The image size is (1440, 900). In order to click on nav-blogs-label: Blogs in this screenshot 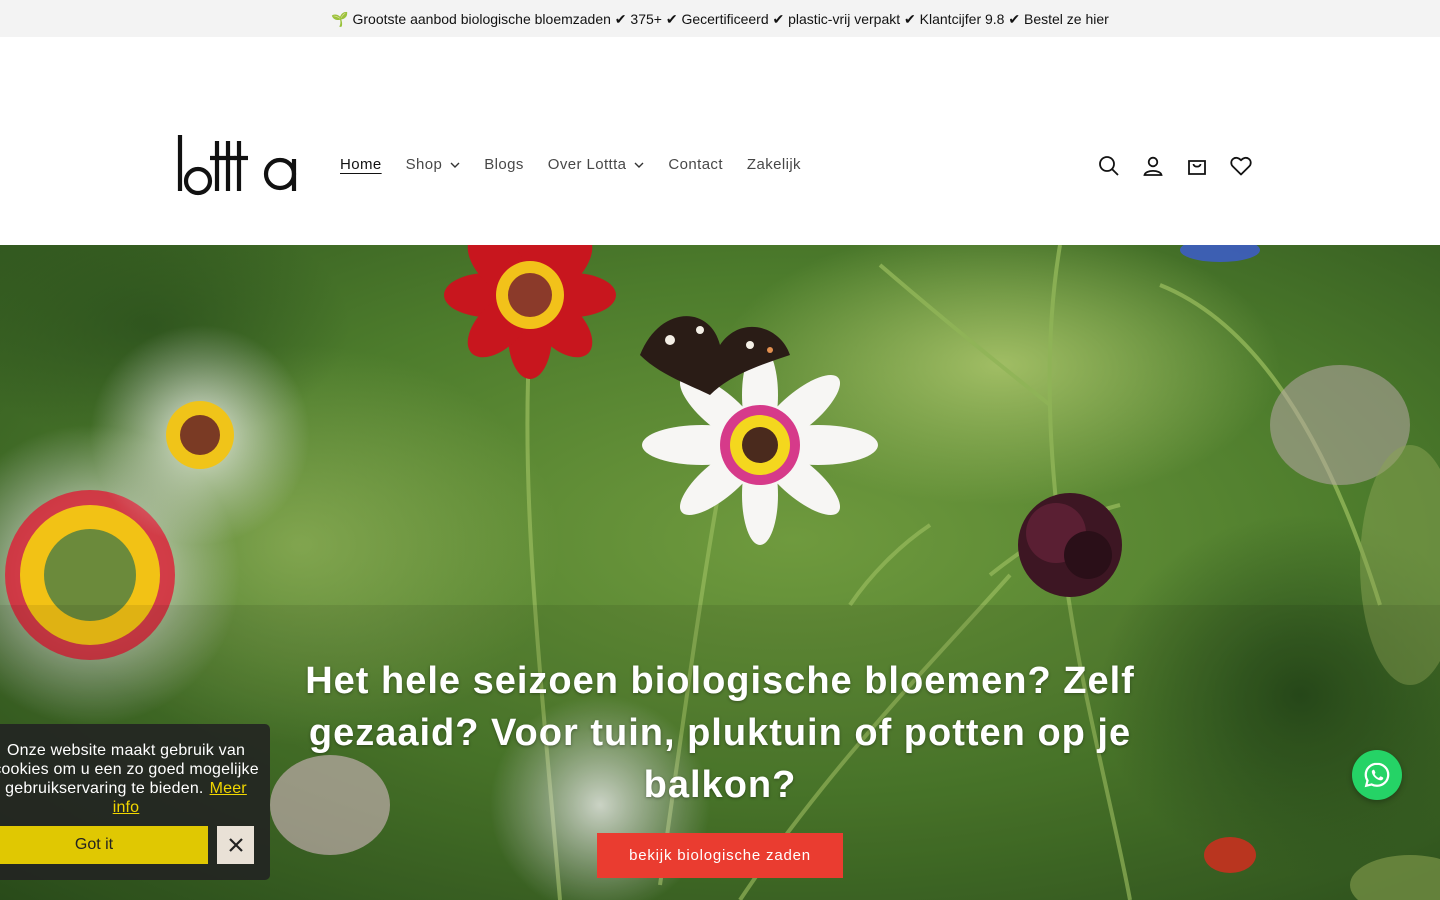, I will do `click(504, 164)`.